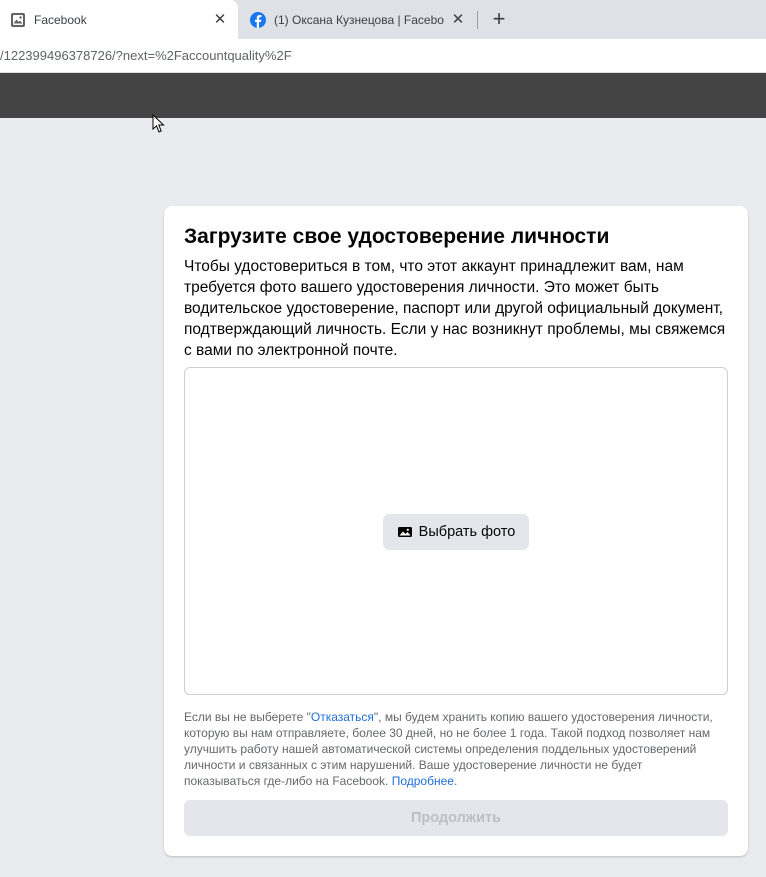 The height and width of the screenshot is (877, 766). I want to click on facebook-icon, so click(258, 19).